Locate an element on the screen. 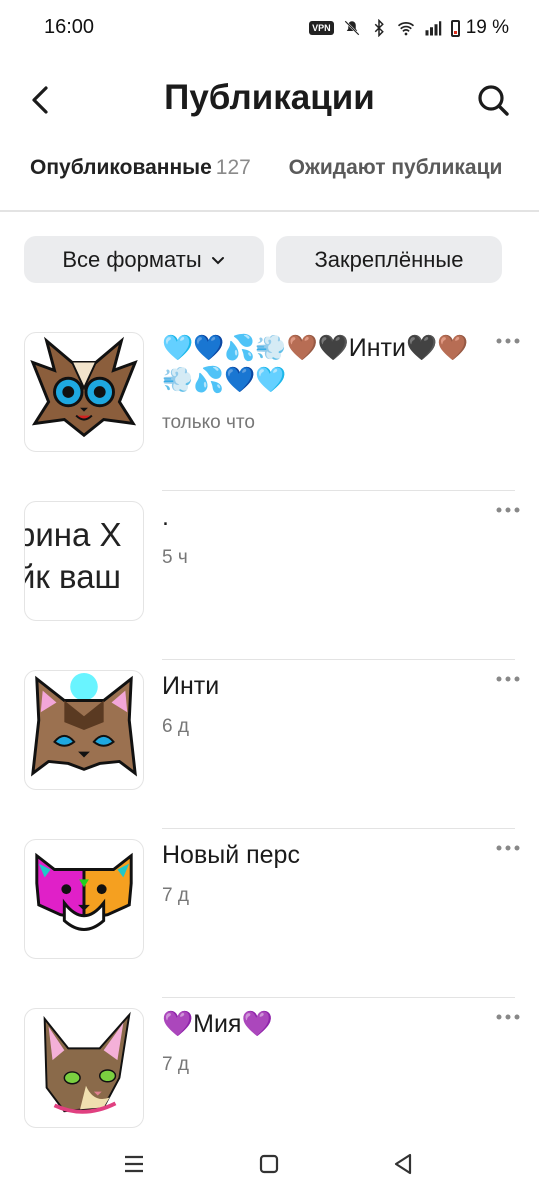 This screenshot has height=1200, width=539. post-title: 💜Мия💜 is located at coordinates (217, 1024).